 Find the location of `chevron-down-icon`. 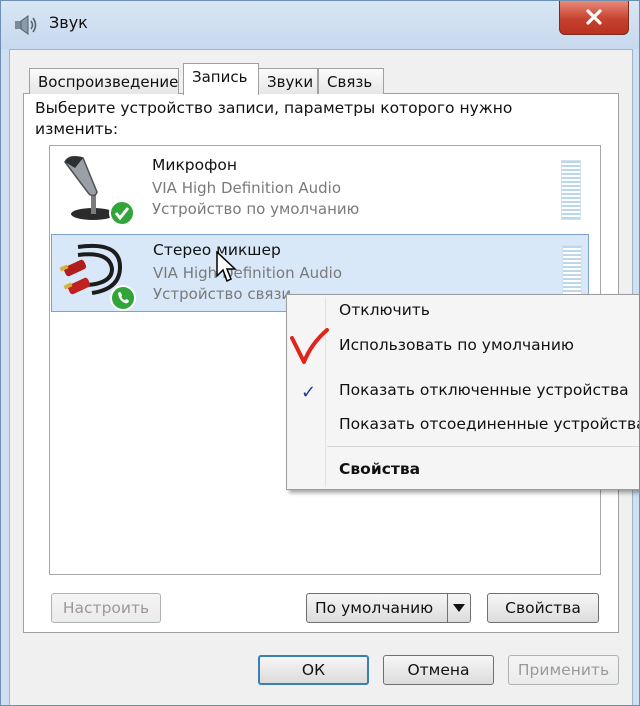

chevron-down-icon is located at coordinates (459, 608).